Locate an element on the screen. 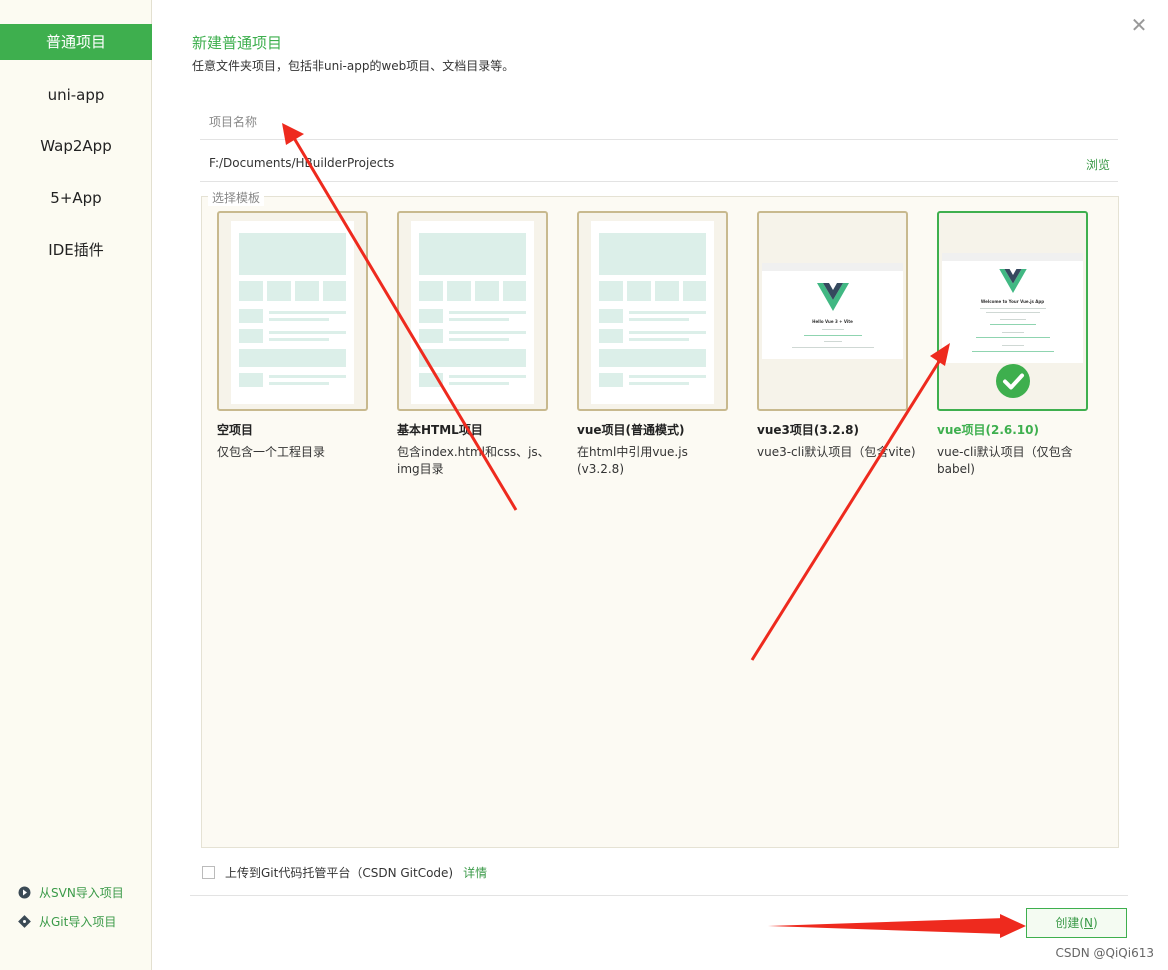 Image resolution: width=1168 pixels, height=970 pixels. dialog-subtitle: 任意文件夹项目，包括非uni-app的web项目、文档目录等。 is located at coordinates (353, 66).